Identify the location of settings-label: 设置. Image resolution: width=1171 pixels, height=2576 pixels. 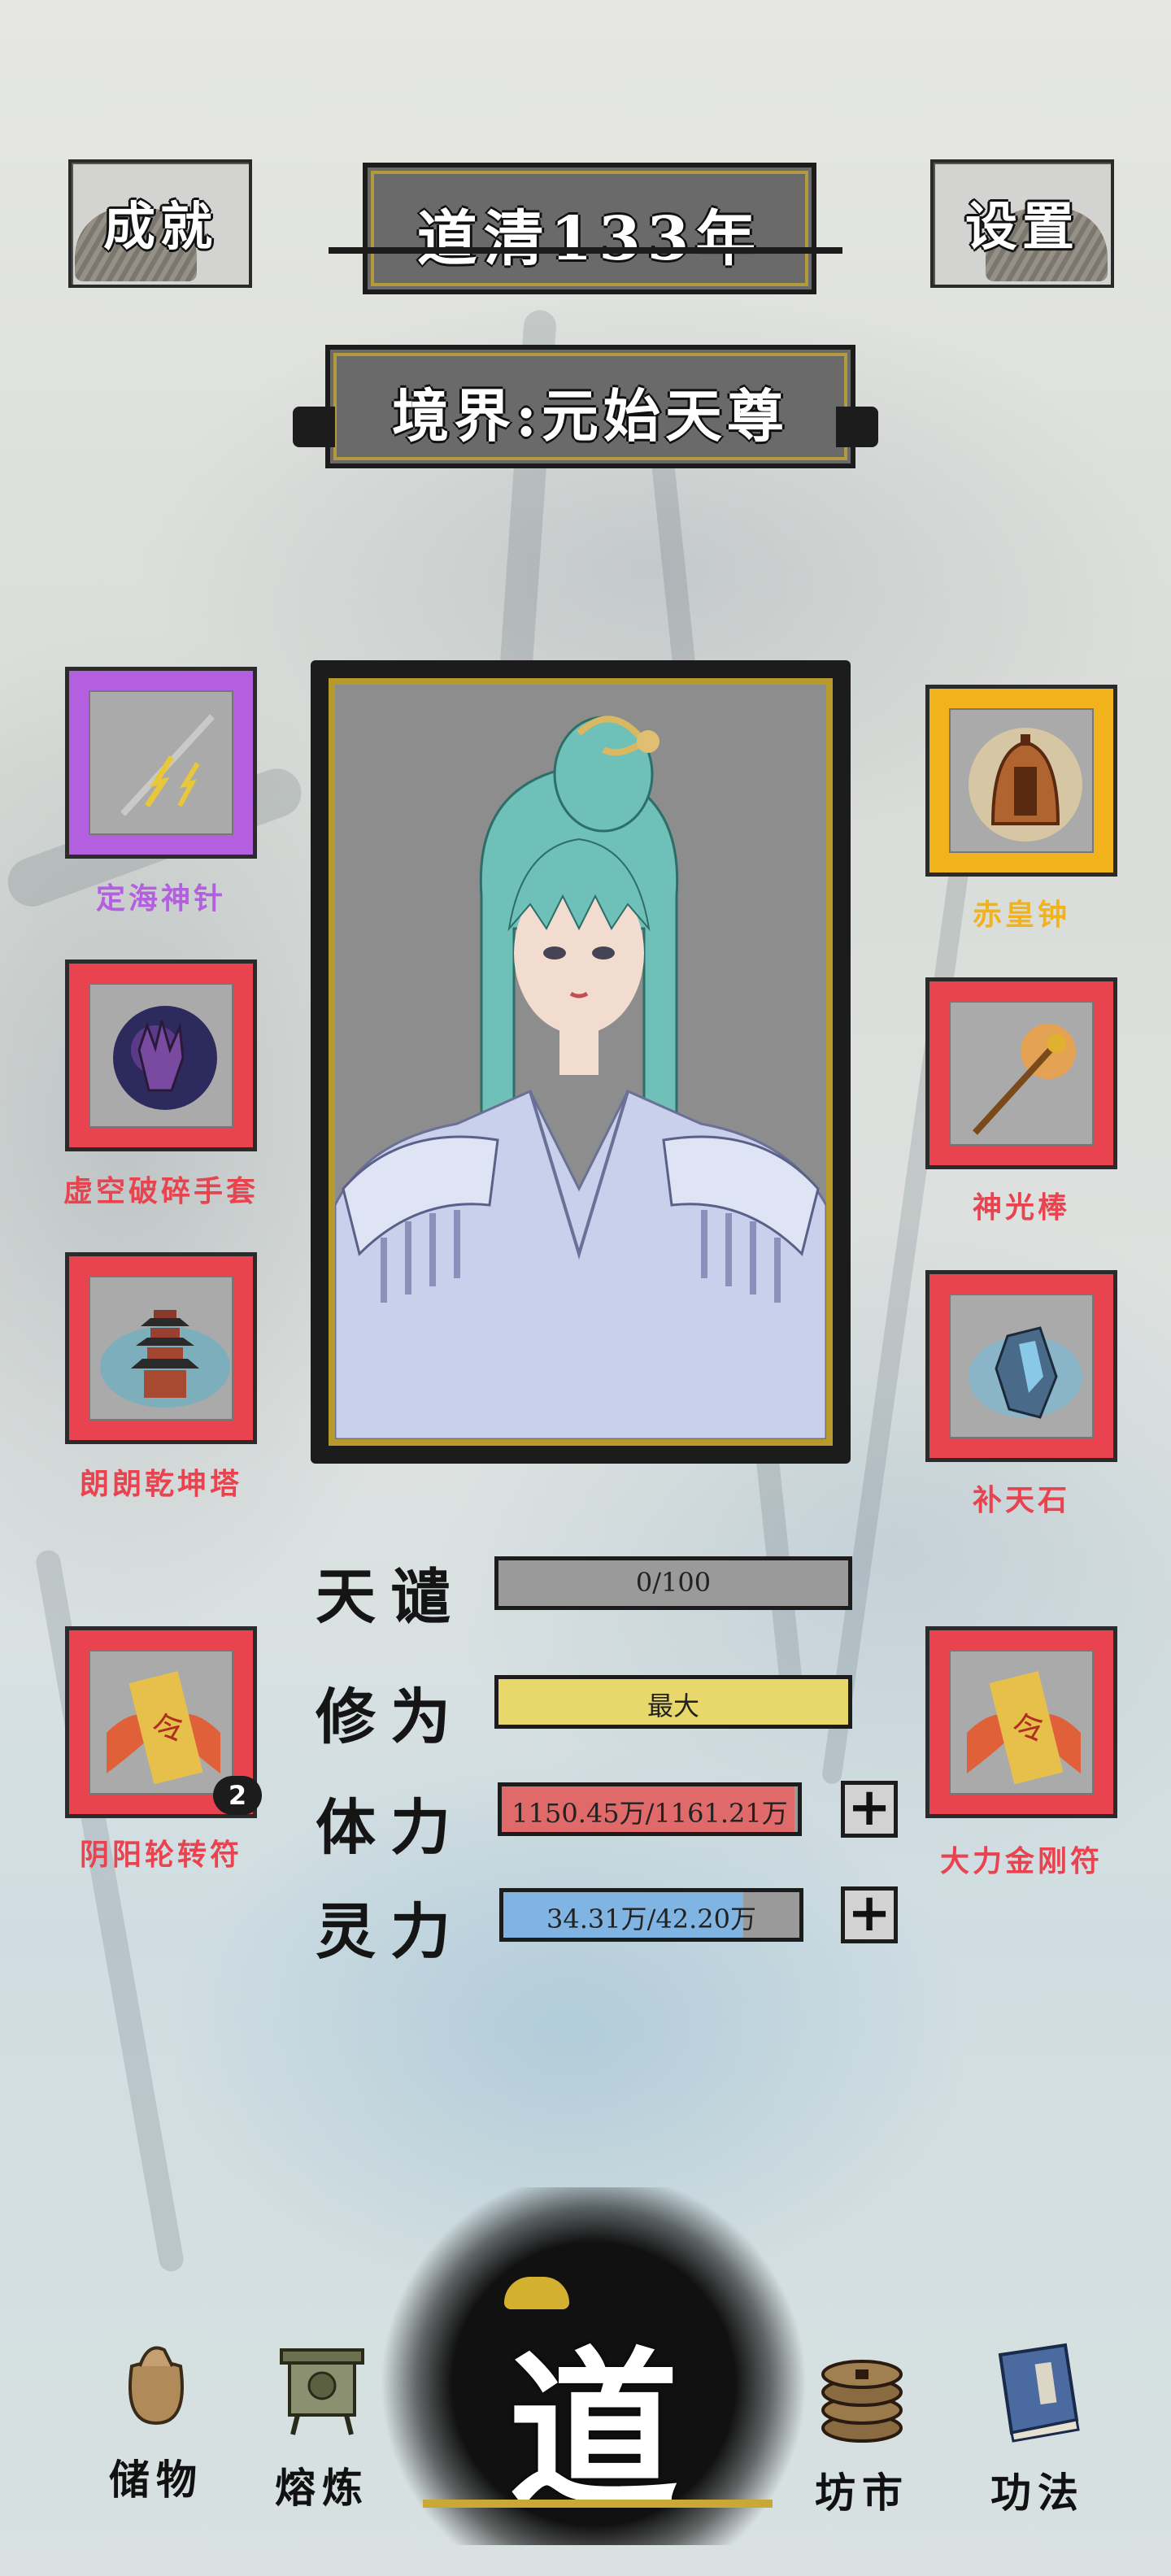
(1022, 228).